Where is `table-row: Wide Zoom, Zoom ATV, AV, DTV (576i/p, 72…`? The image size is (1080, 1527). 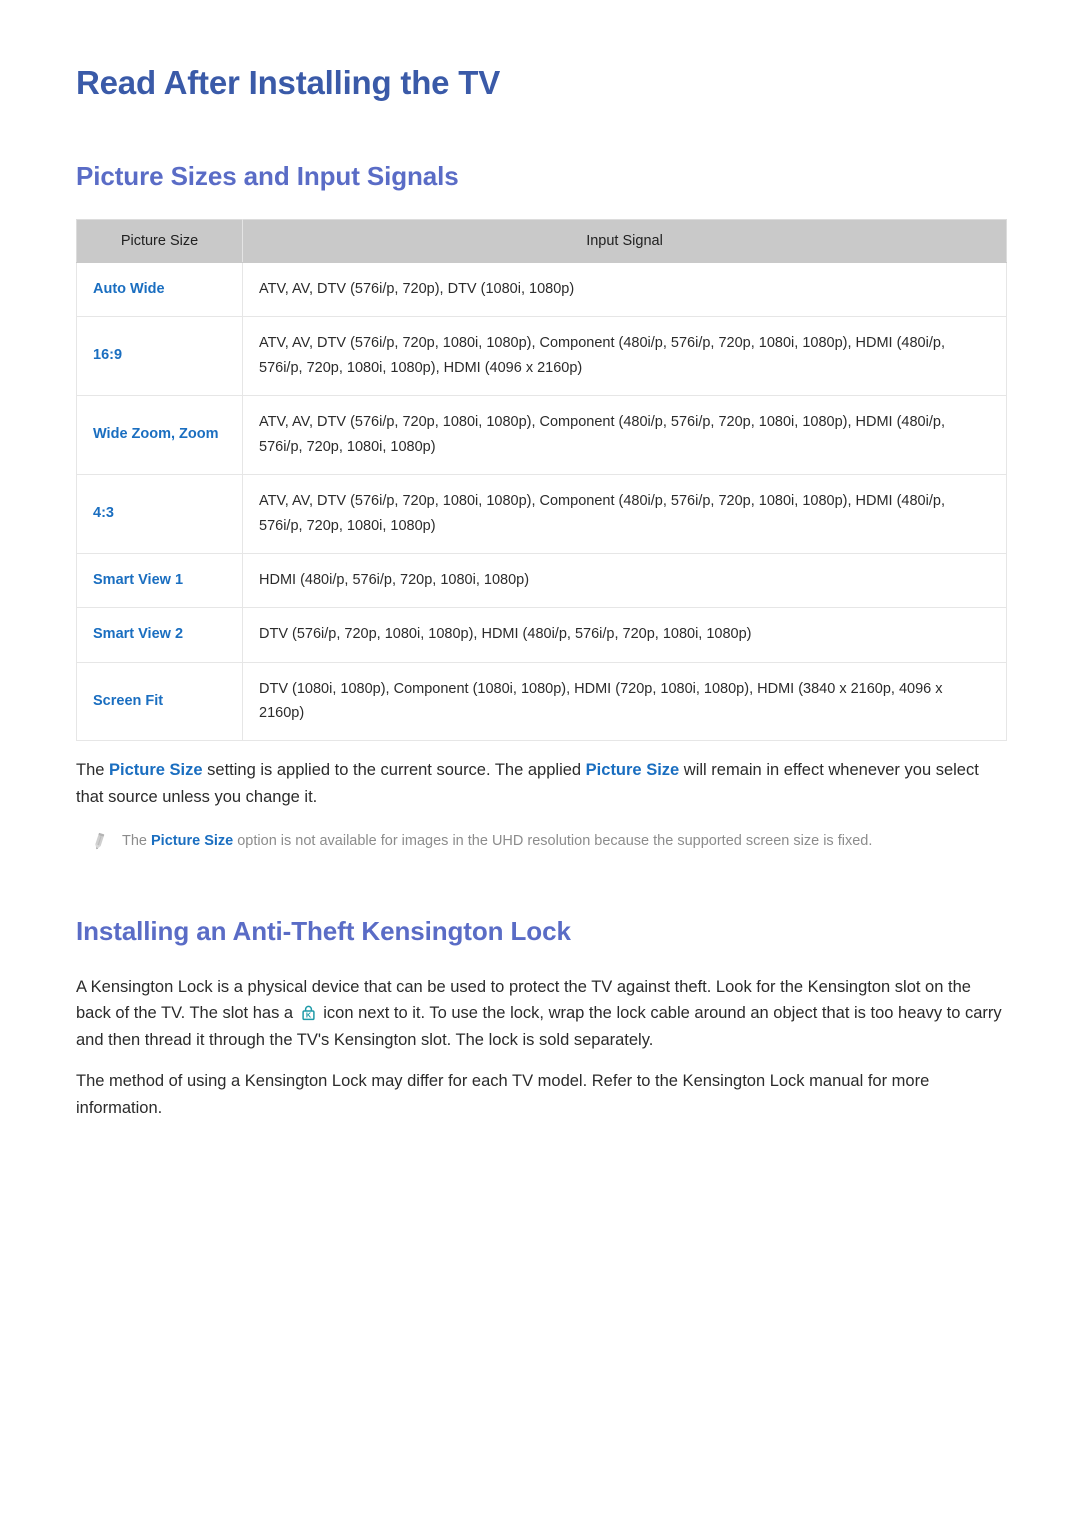 table-row: Wide Zoom, Zoom ATV, AV, DTV (576i/p, 72… is located at coordinates (541, 435).